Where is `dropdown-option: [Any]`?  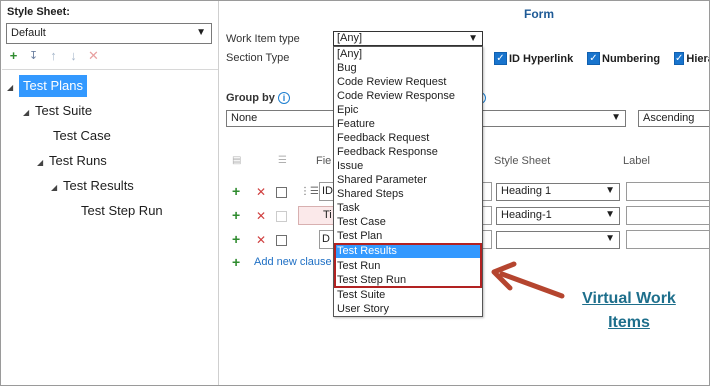
dropdown-option: [Any] is located at coordinates (408, 54).